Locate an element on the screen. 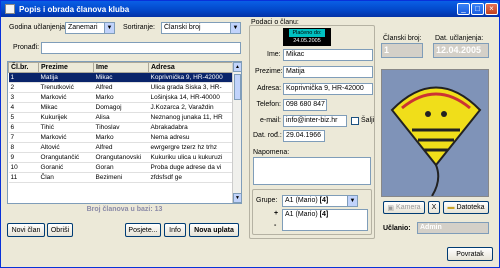 This screenshot has width=500, height=268. table-row: 11 Član Bezimeni zfdsfsdf ge is located at coordinates (121, 177).